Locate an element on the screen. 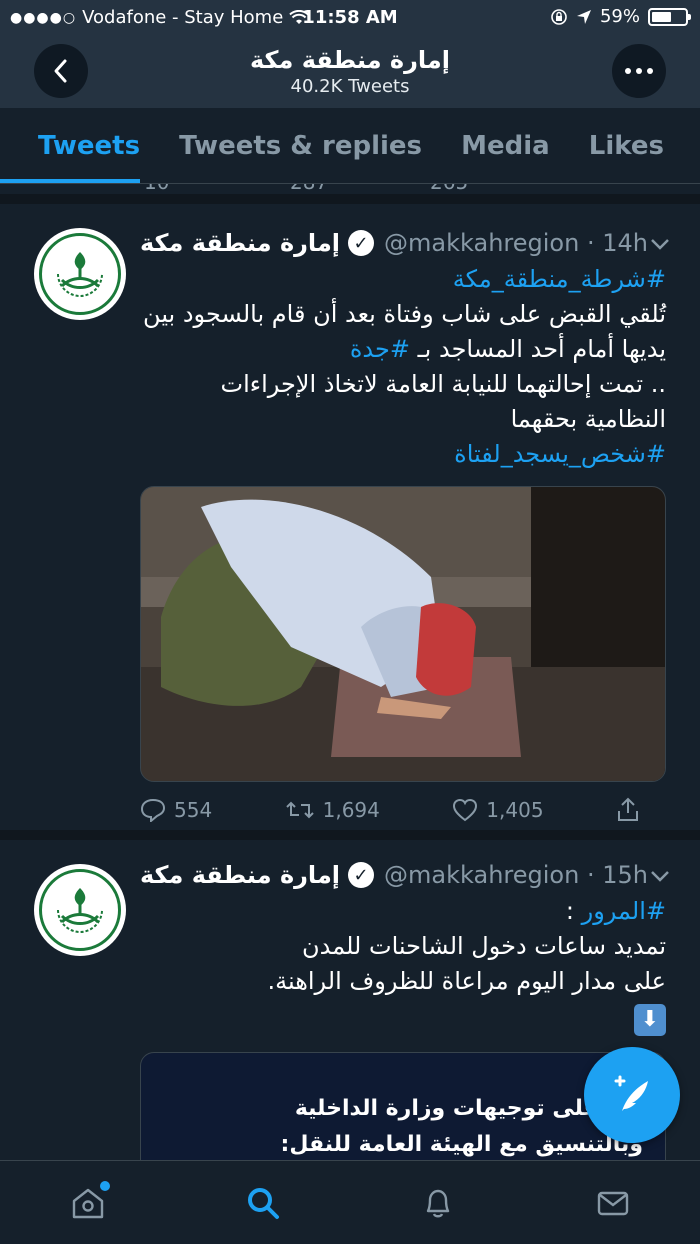  share-button is located at coordinates (628, 810).